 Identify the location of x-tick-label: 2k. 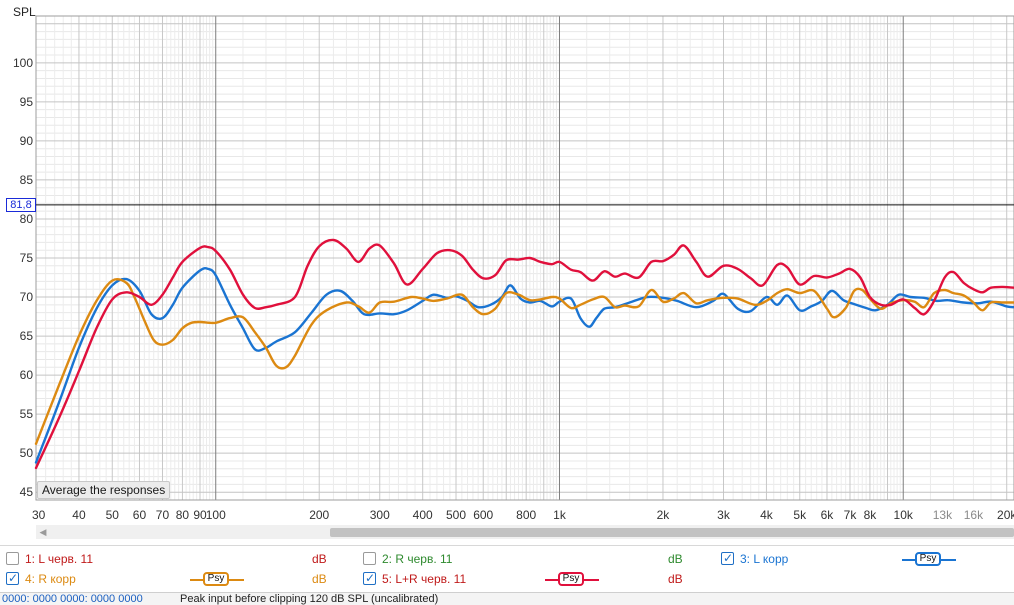
(664, 515).